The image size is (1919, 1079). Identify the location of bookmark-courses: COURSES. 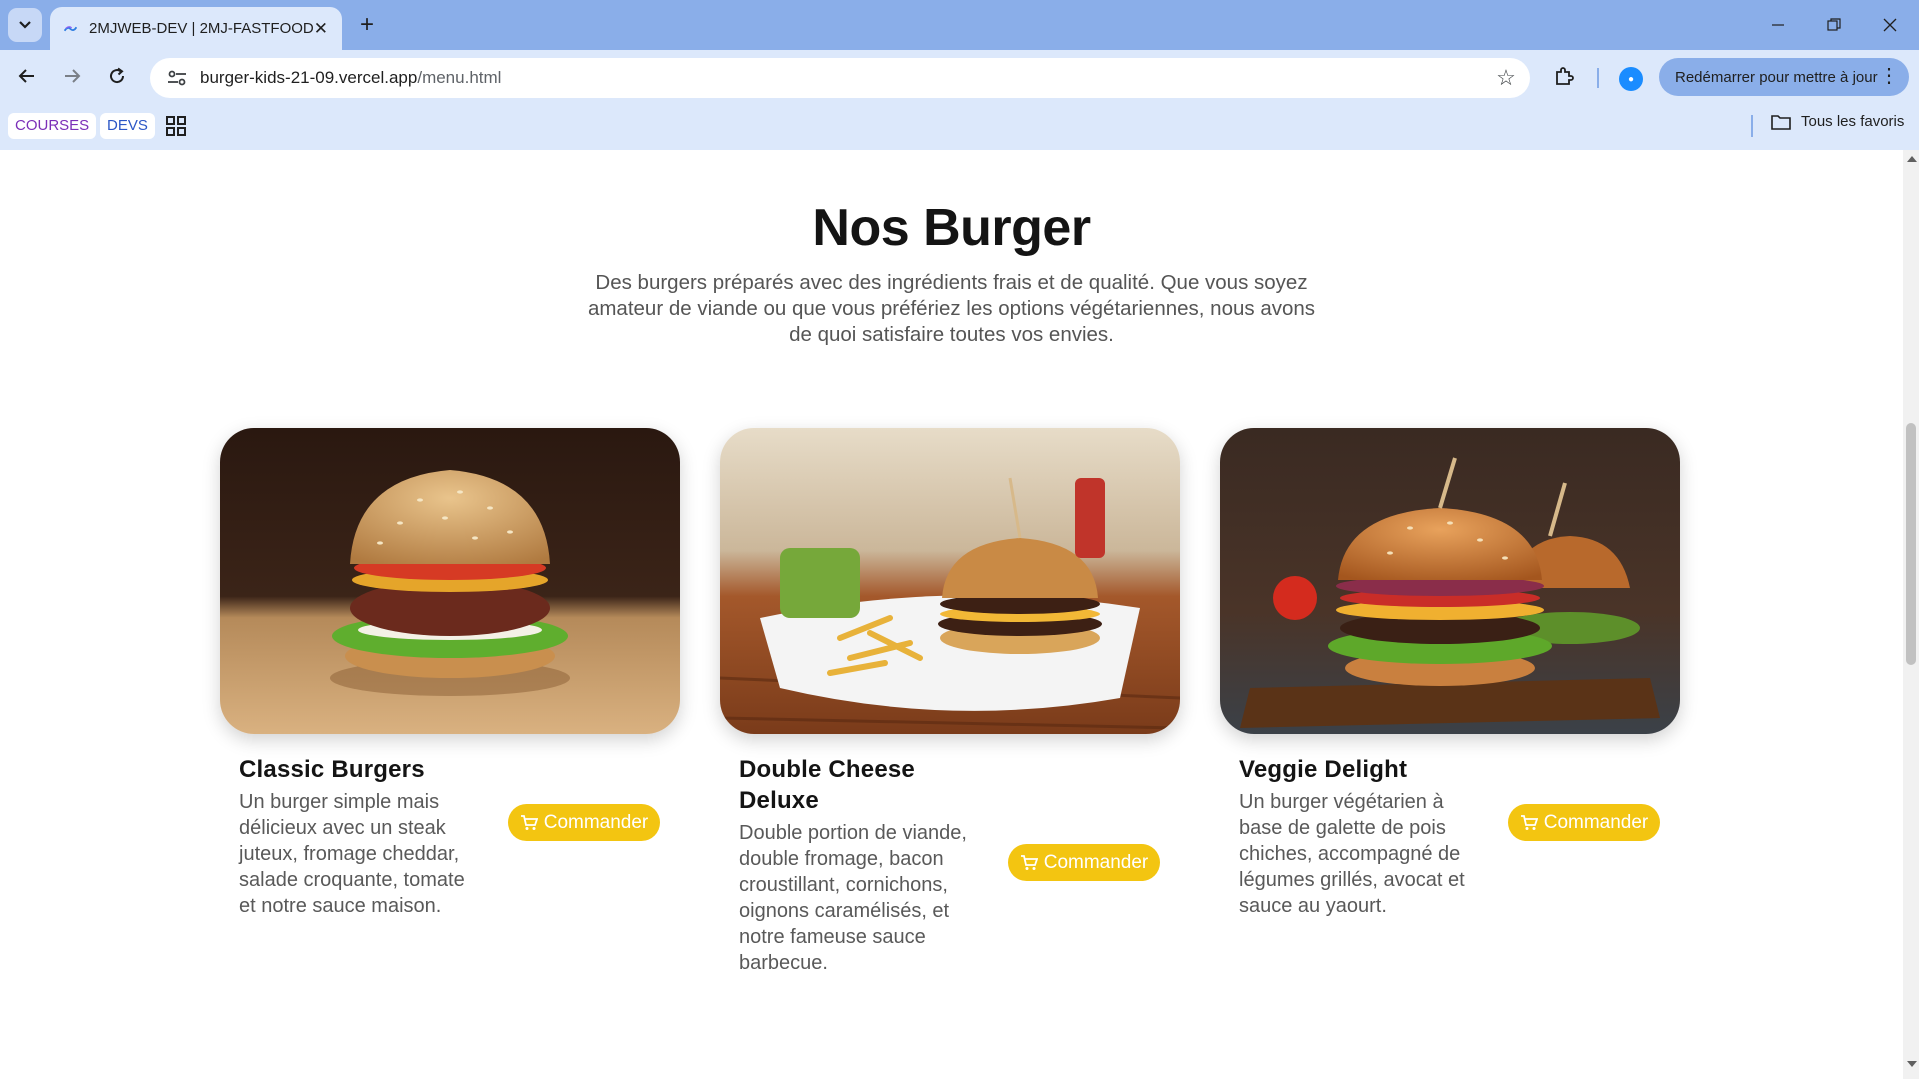
(52, 126).